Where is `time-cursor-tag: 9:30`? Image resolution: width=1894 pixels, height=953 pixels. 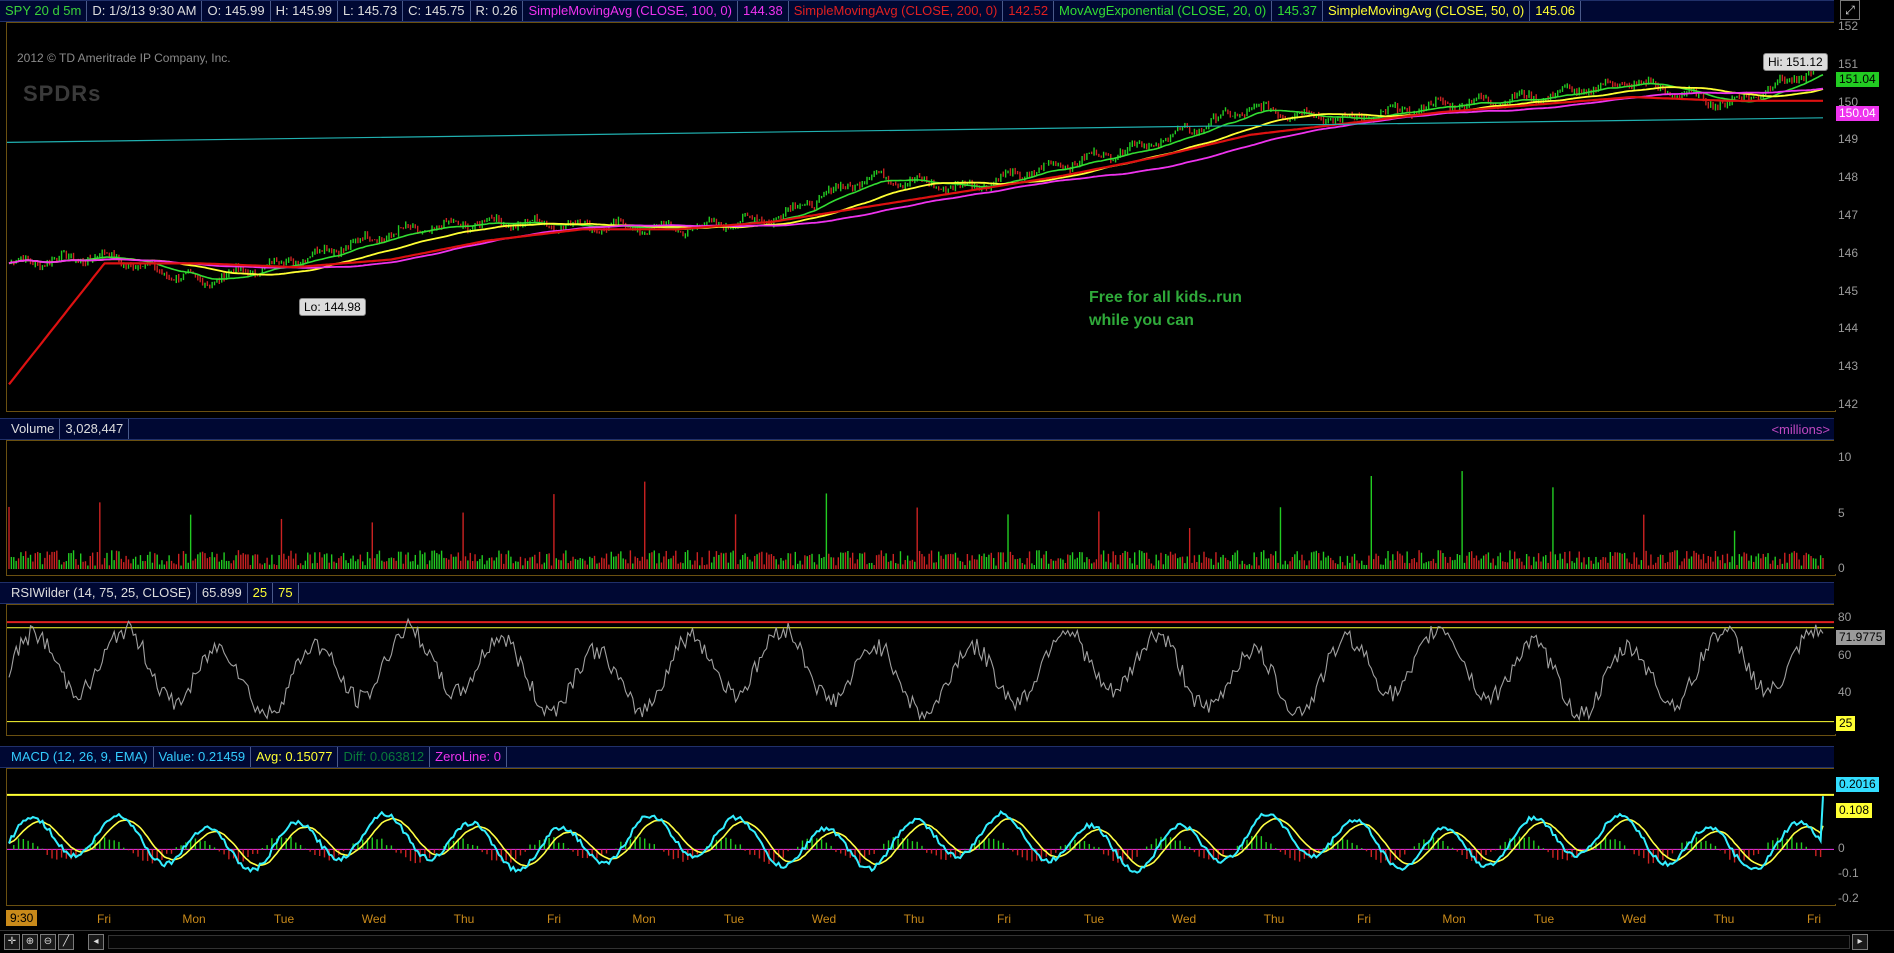
time-cursor-tag: 9:30 is located at coordinates (22, 918).